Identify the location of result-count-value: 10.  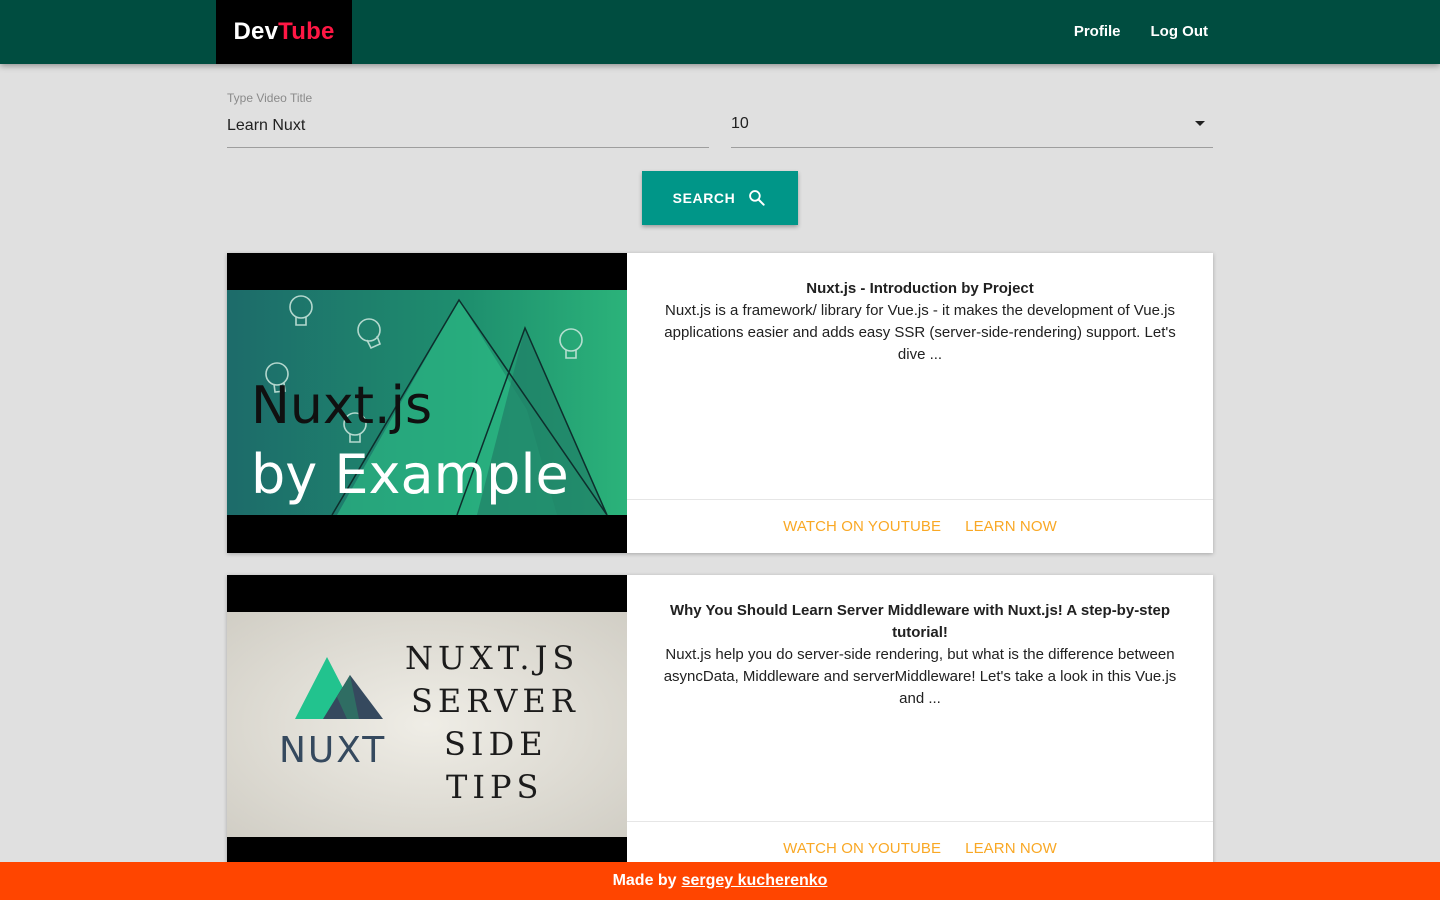
(740, 123).